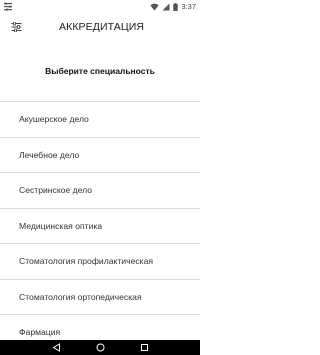 The height and width of the screenshot is (355, 320). I want to click on app-bar: АККРЕДИТАЦИЯ, so click(100, 26).